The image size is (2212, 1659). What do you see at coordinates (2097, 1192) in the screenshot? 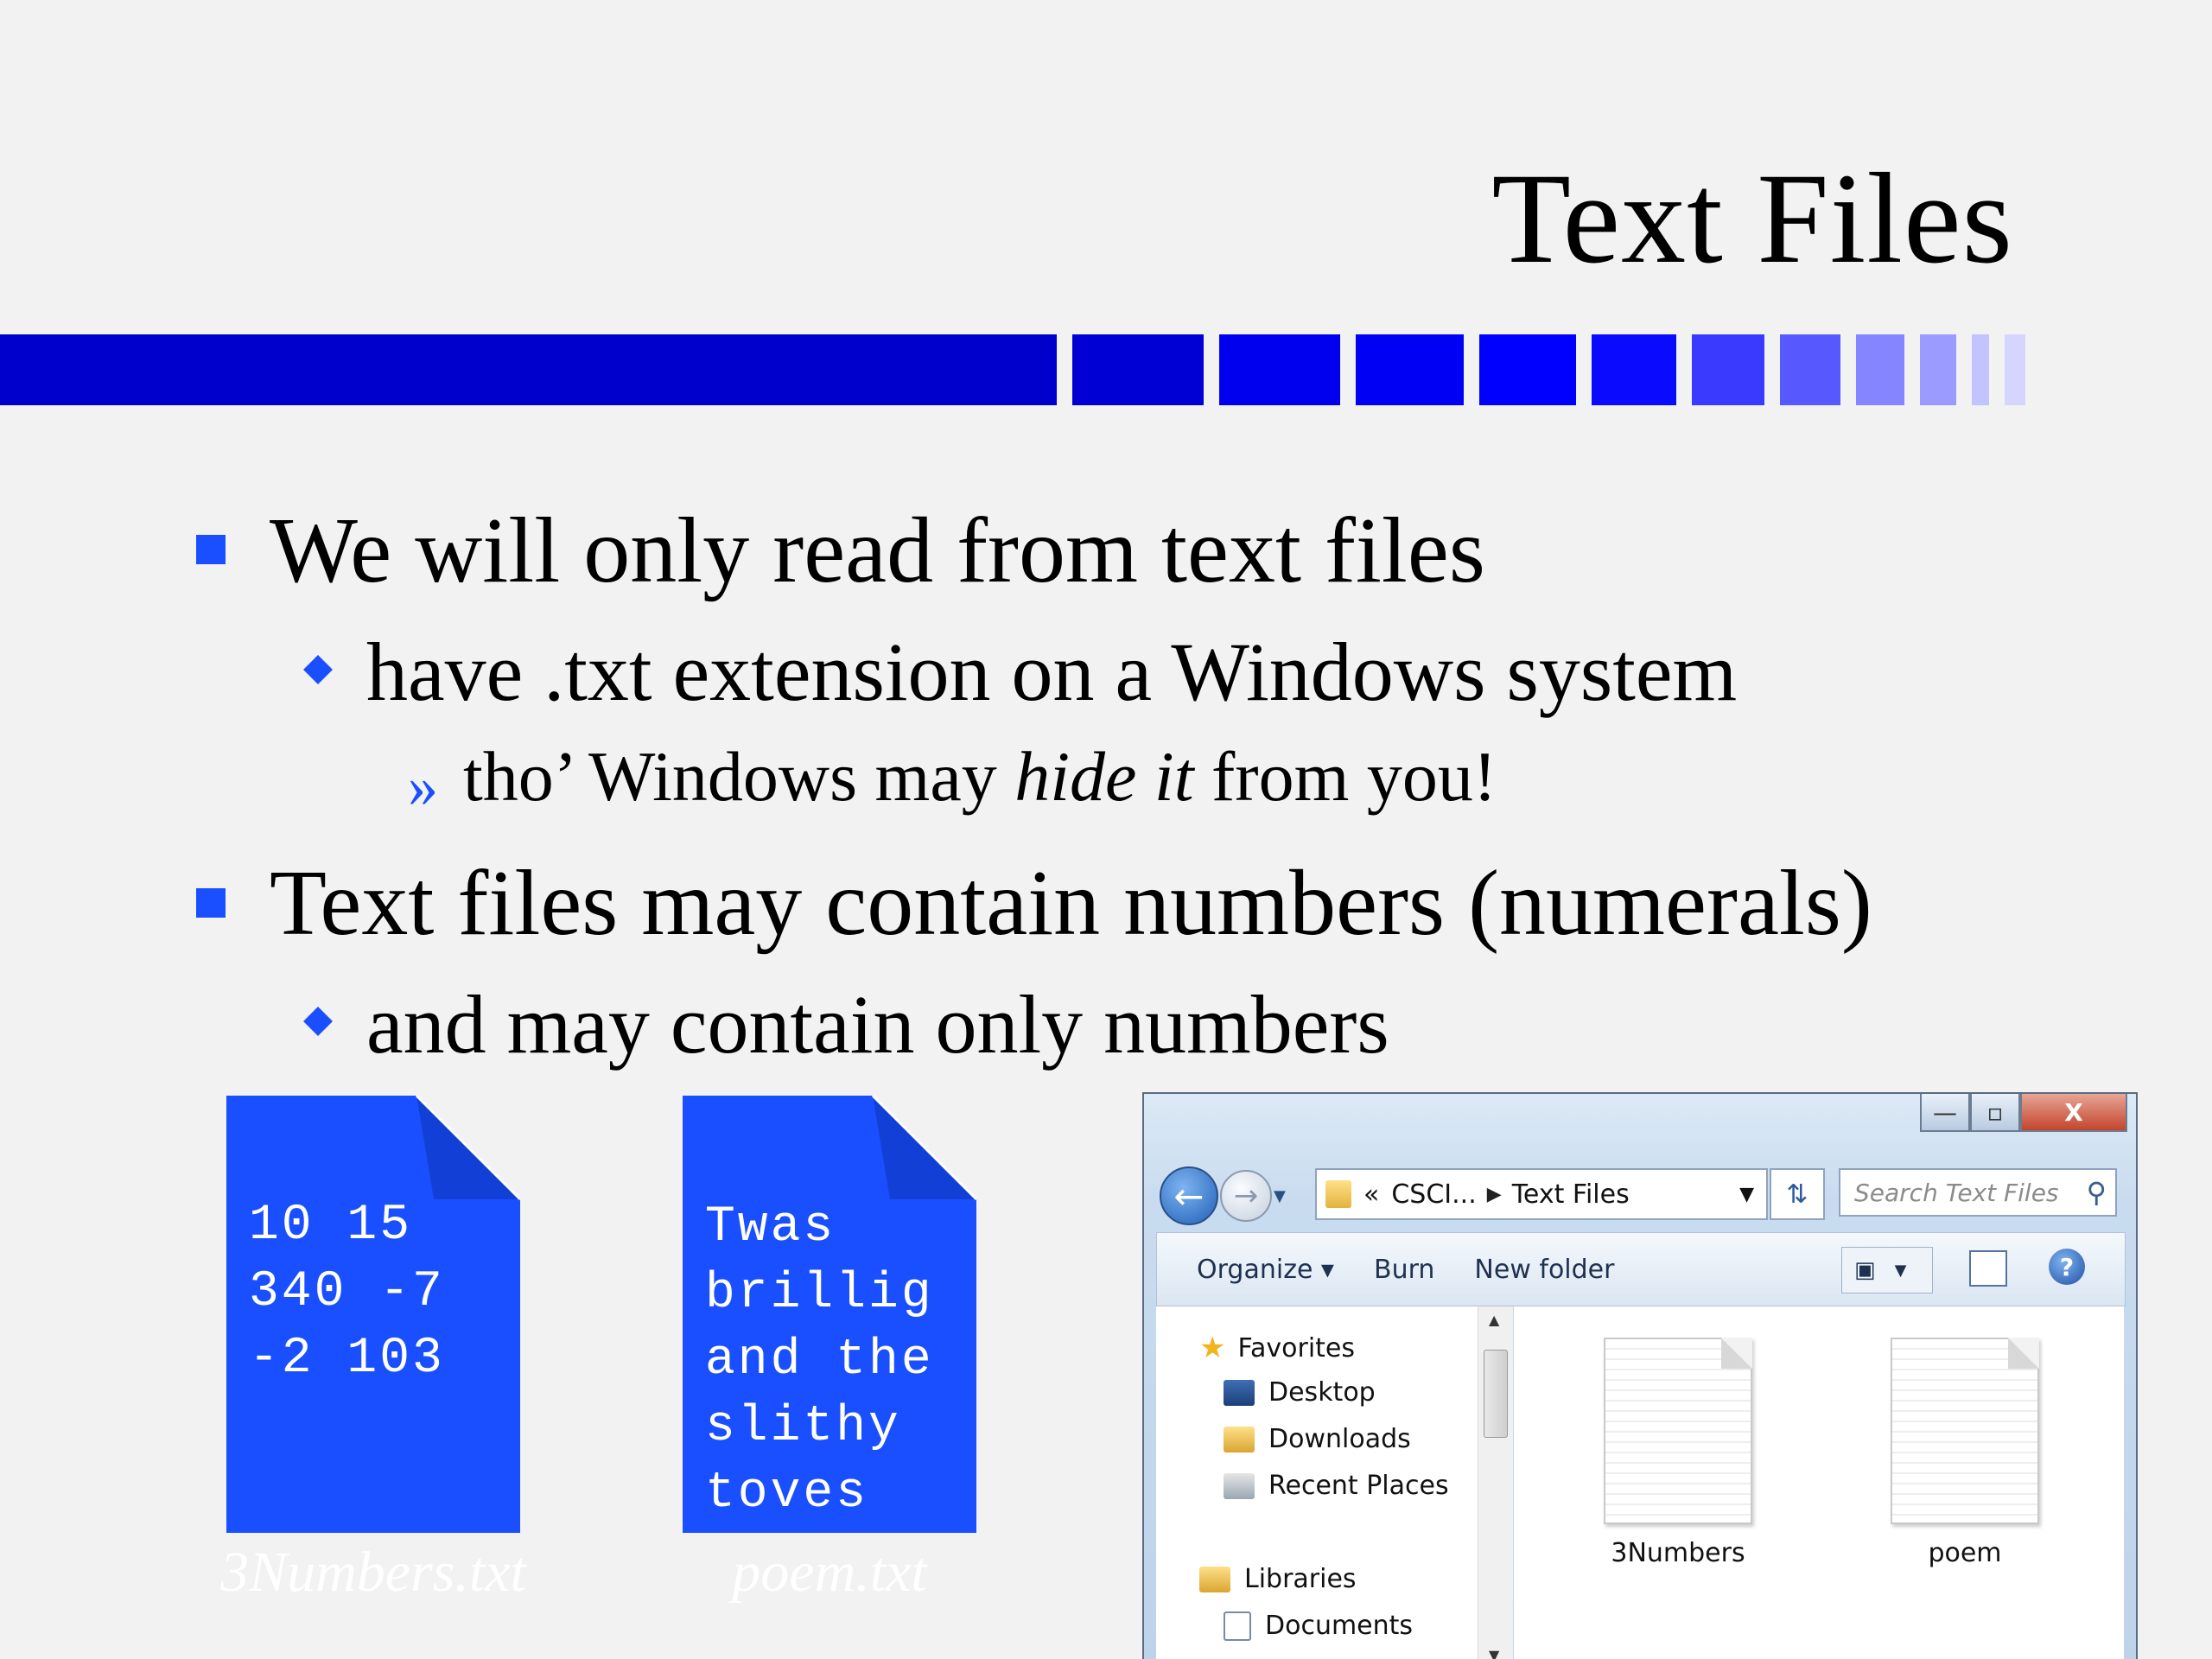
I see `search-icon: ⚲` at bounding box center [2097, 1192].